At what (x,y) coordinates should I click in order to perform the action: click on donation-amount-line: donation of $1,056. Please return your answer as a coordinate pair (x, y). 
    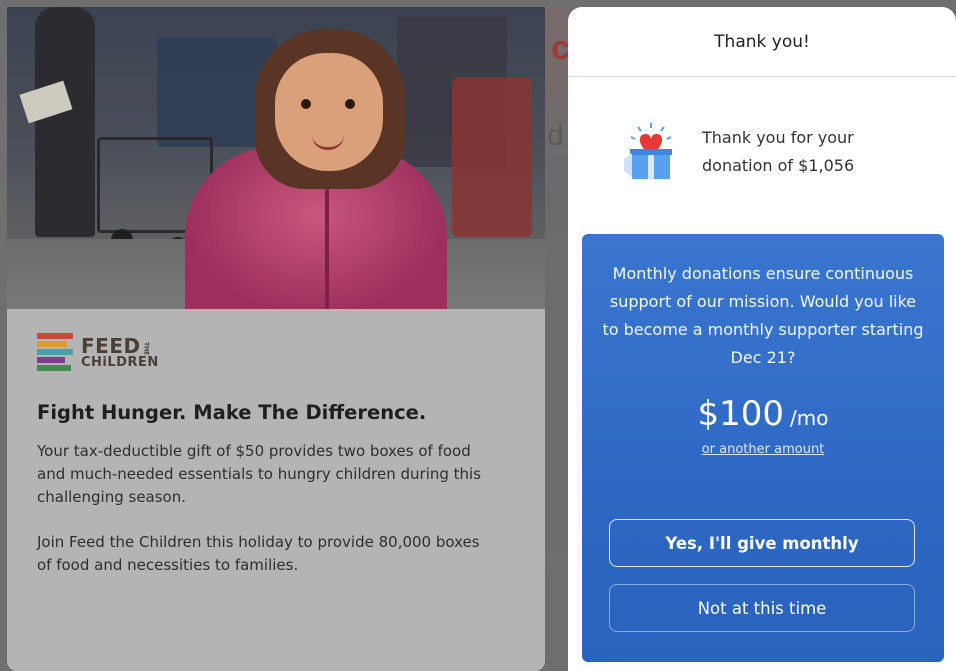
    Looking at the image, I should click on (778, 165).